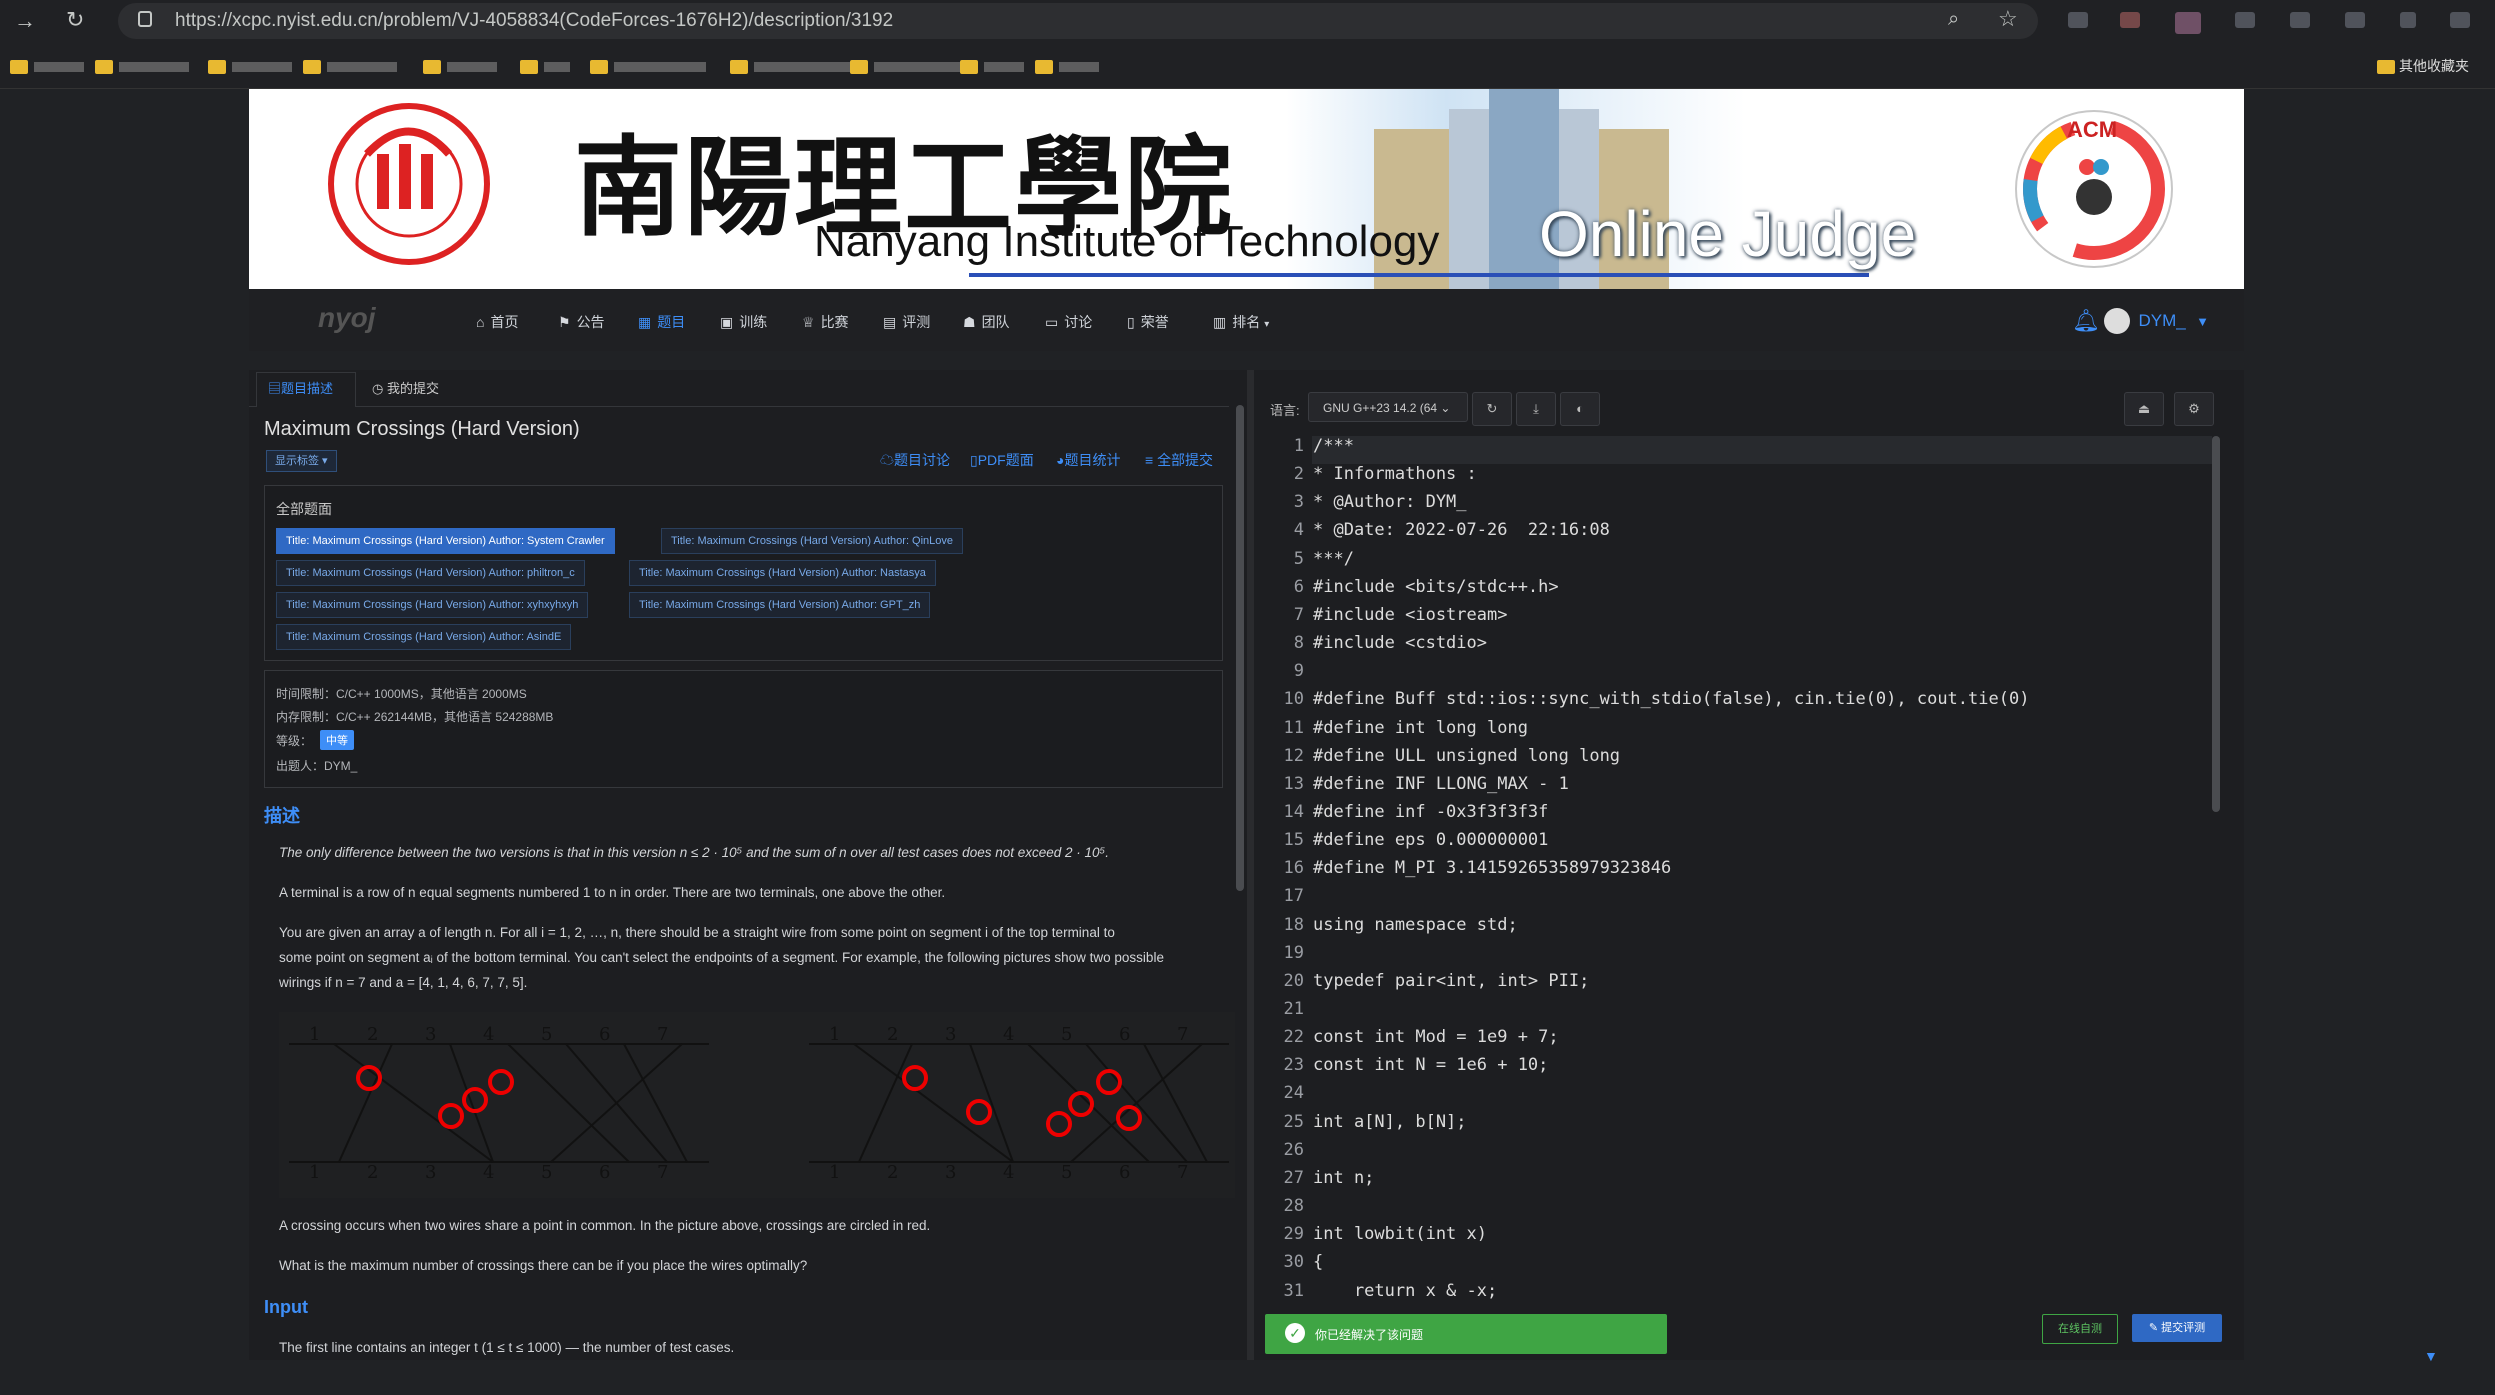 Image resolution: width=2495 pixels, height=1395 pixels. Describe the element at coordinates (986, 322) in the screenshot. I see `nav-team: ☗ 团队` at that location.